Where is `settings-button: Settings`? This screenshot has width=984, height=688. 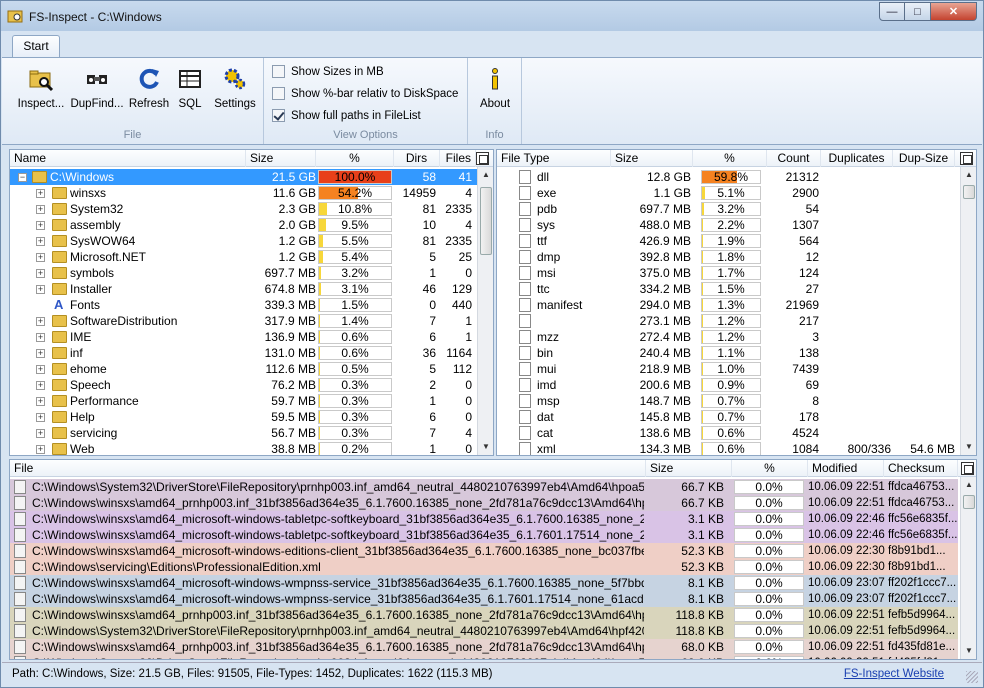 settings-button: Settings is located at coordinates (235, 88).